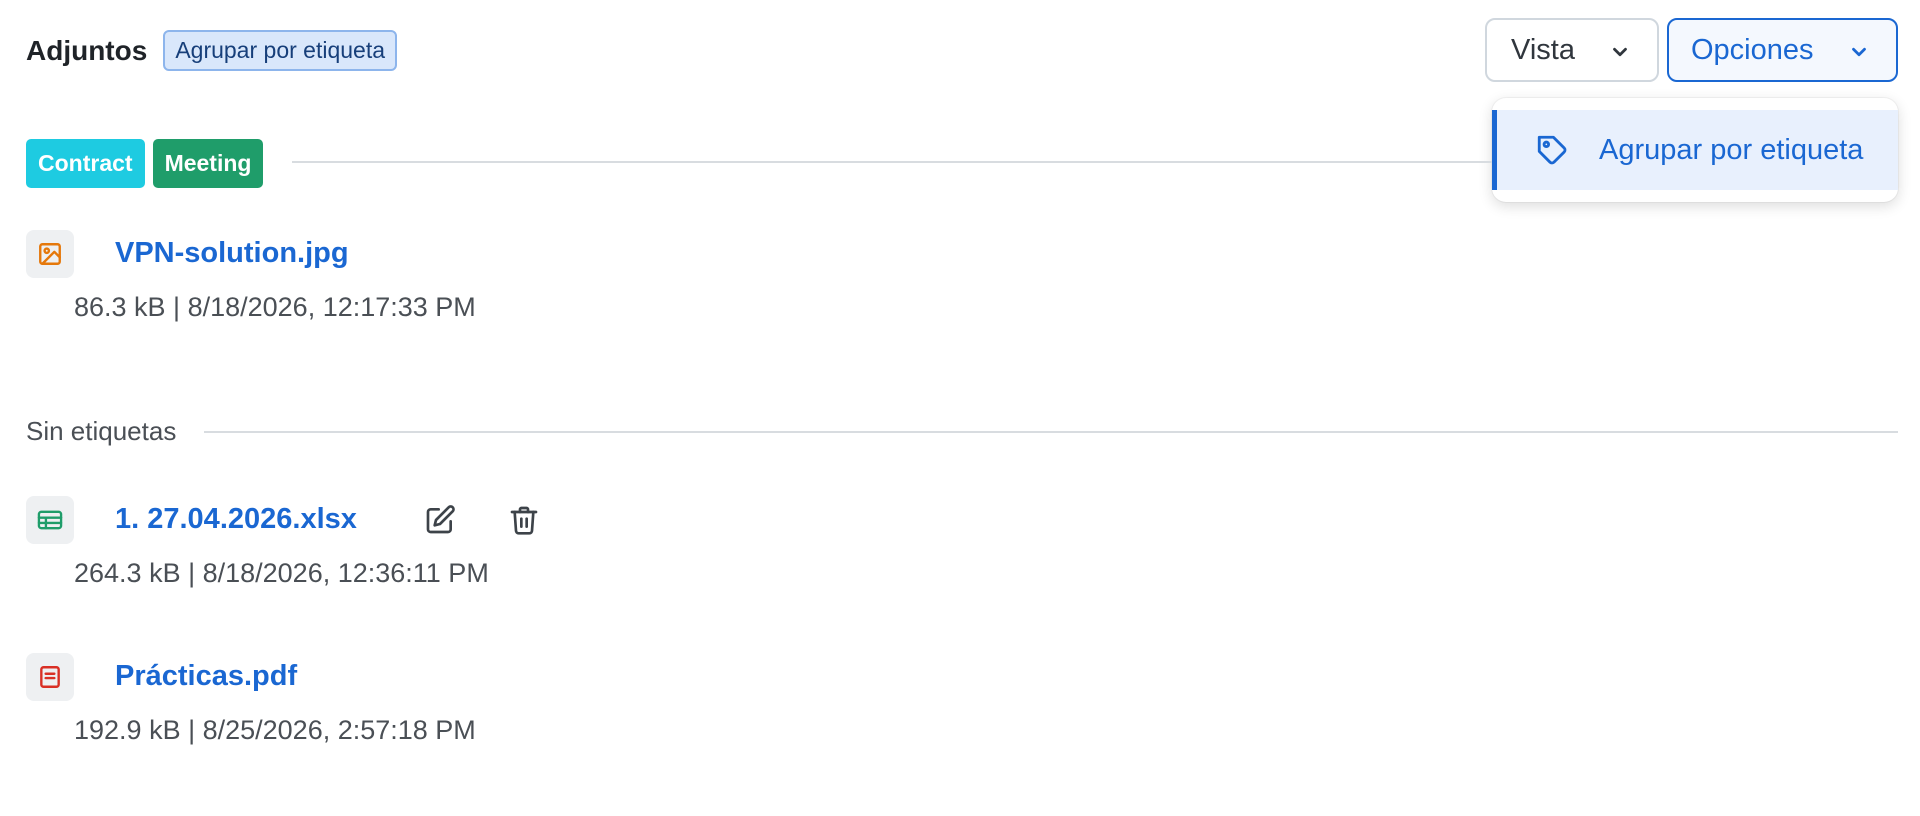  I want to click on attachments-title: Adjuntos, so click(87, 50).